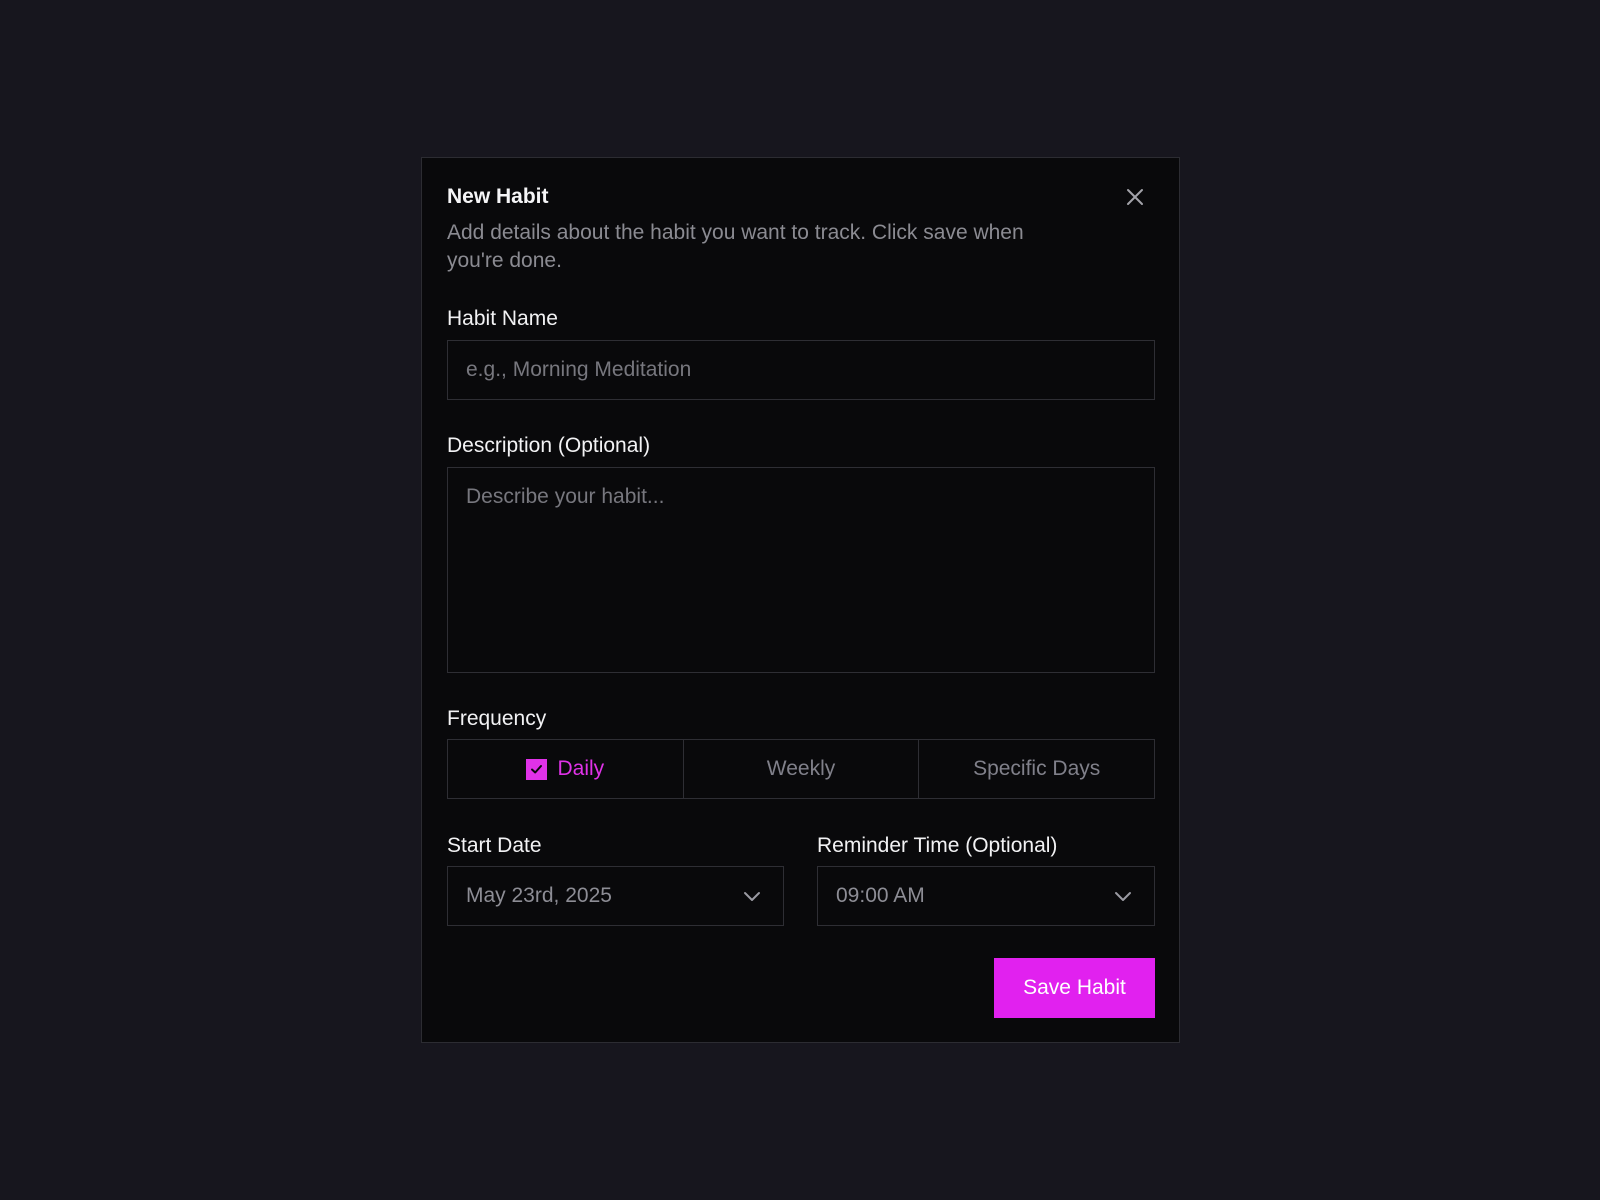 Image resolution: width=1600 pixels, height=1200 pixels. What do you see at coordinates (494, 845) in the screenshot?
I see `start-date-label: Start Date` at bounding box center [494, 845].